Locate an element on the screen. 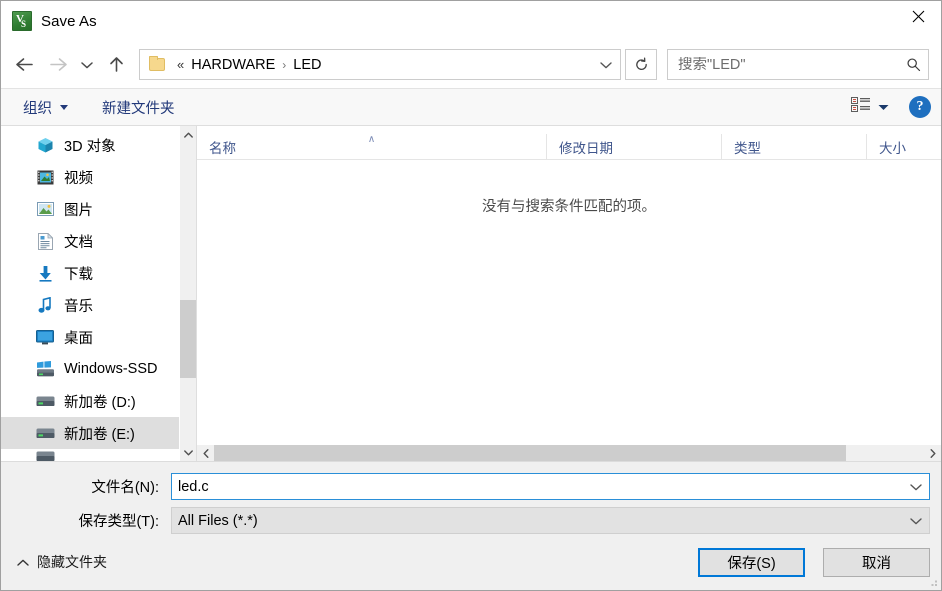 The width and height of the screenshot is (942, 591). file-list-horizontal-scrollbar is located at coordinates (569, 452).